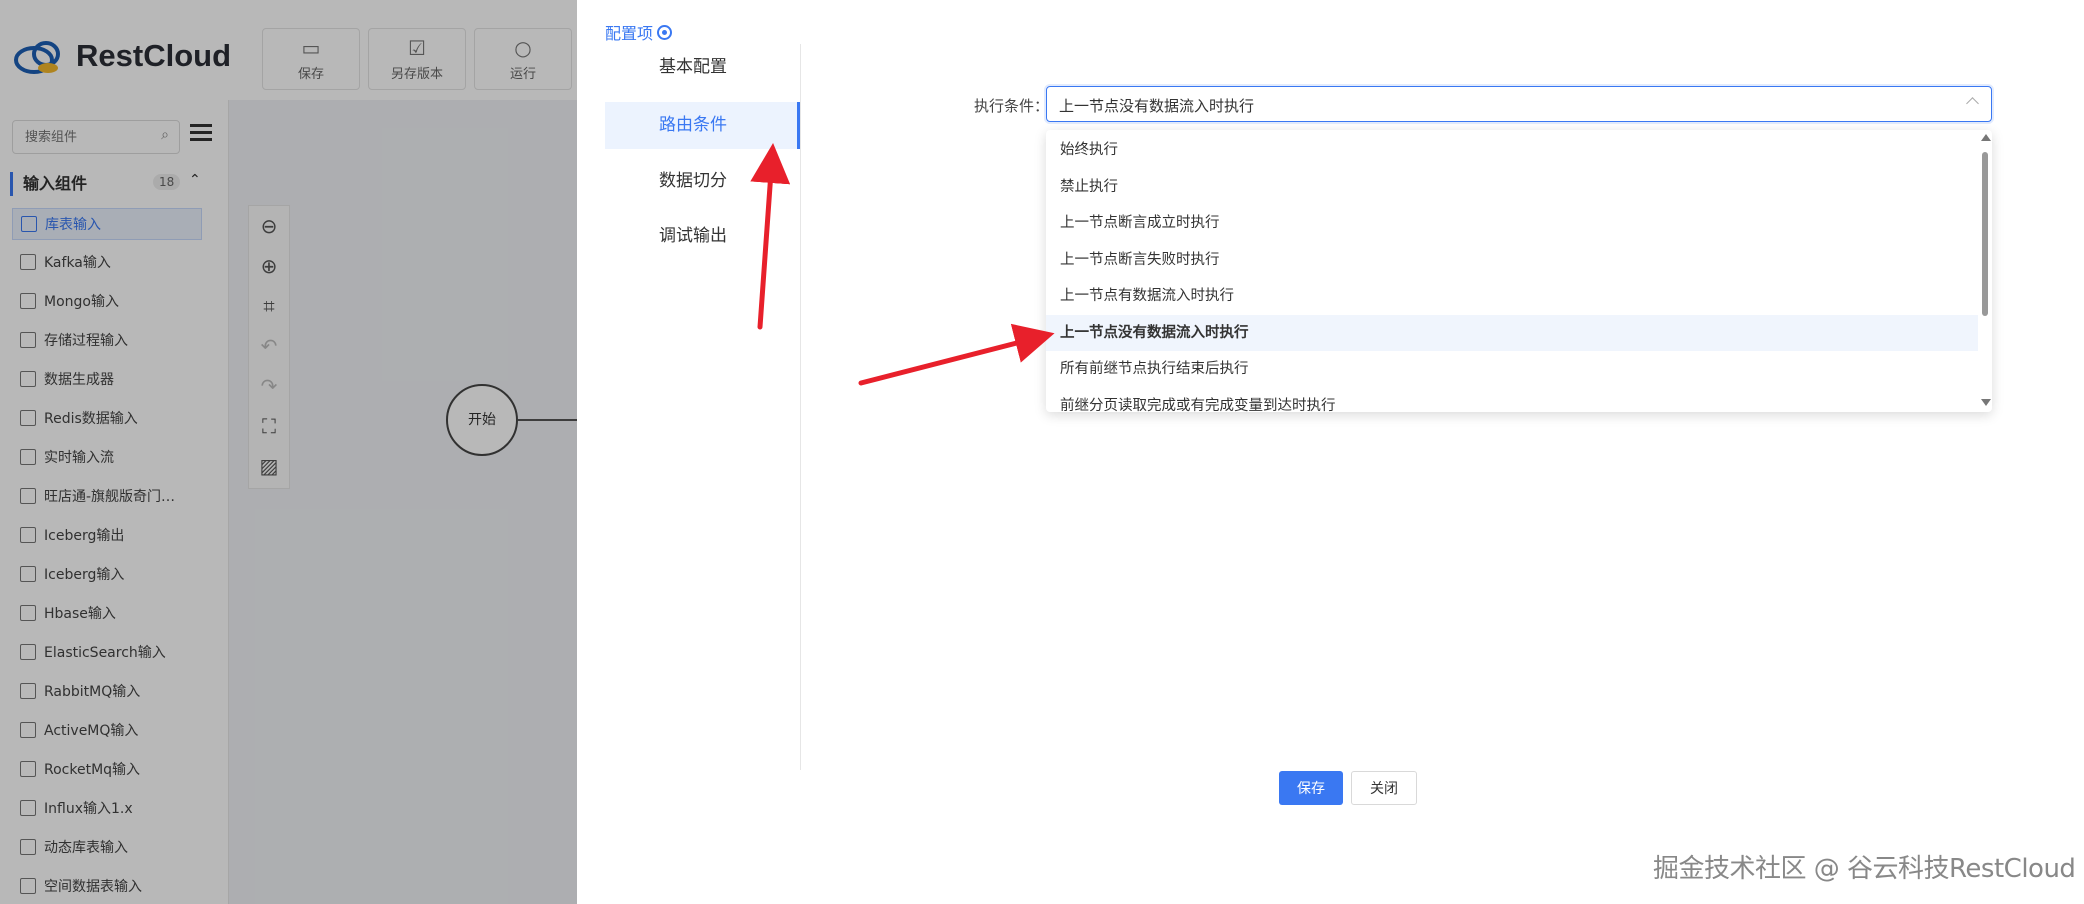 The height and width of the screenshot is (904, 2084). I want to click on watermark: 掘金技术社区 @ 谷云科技RestCloud, so click(1864, 869).